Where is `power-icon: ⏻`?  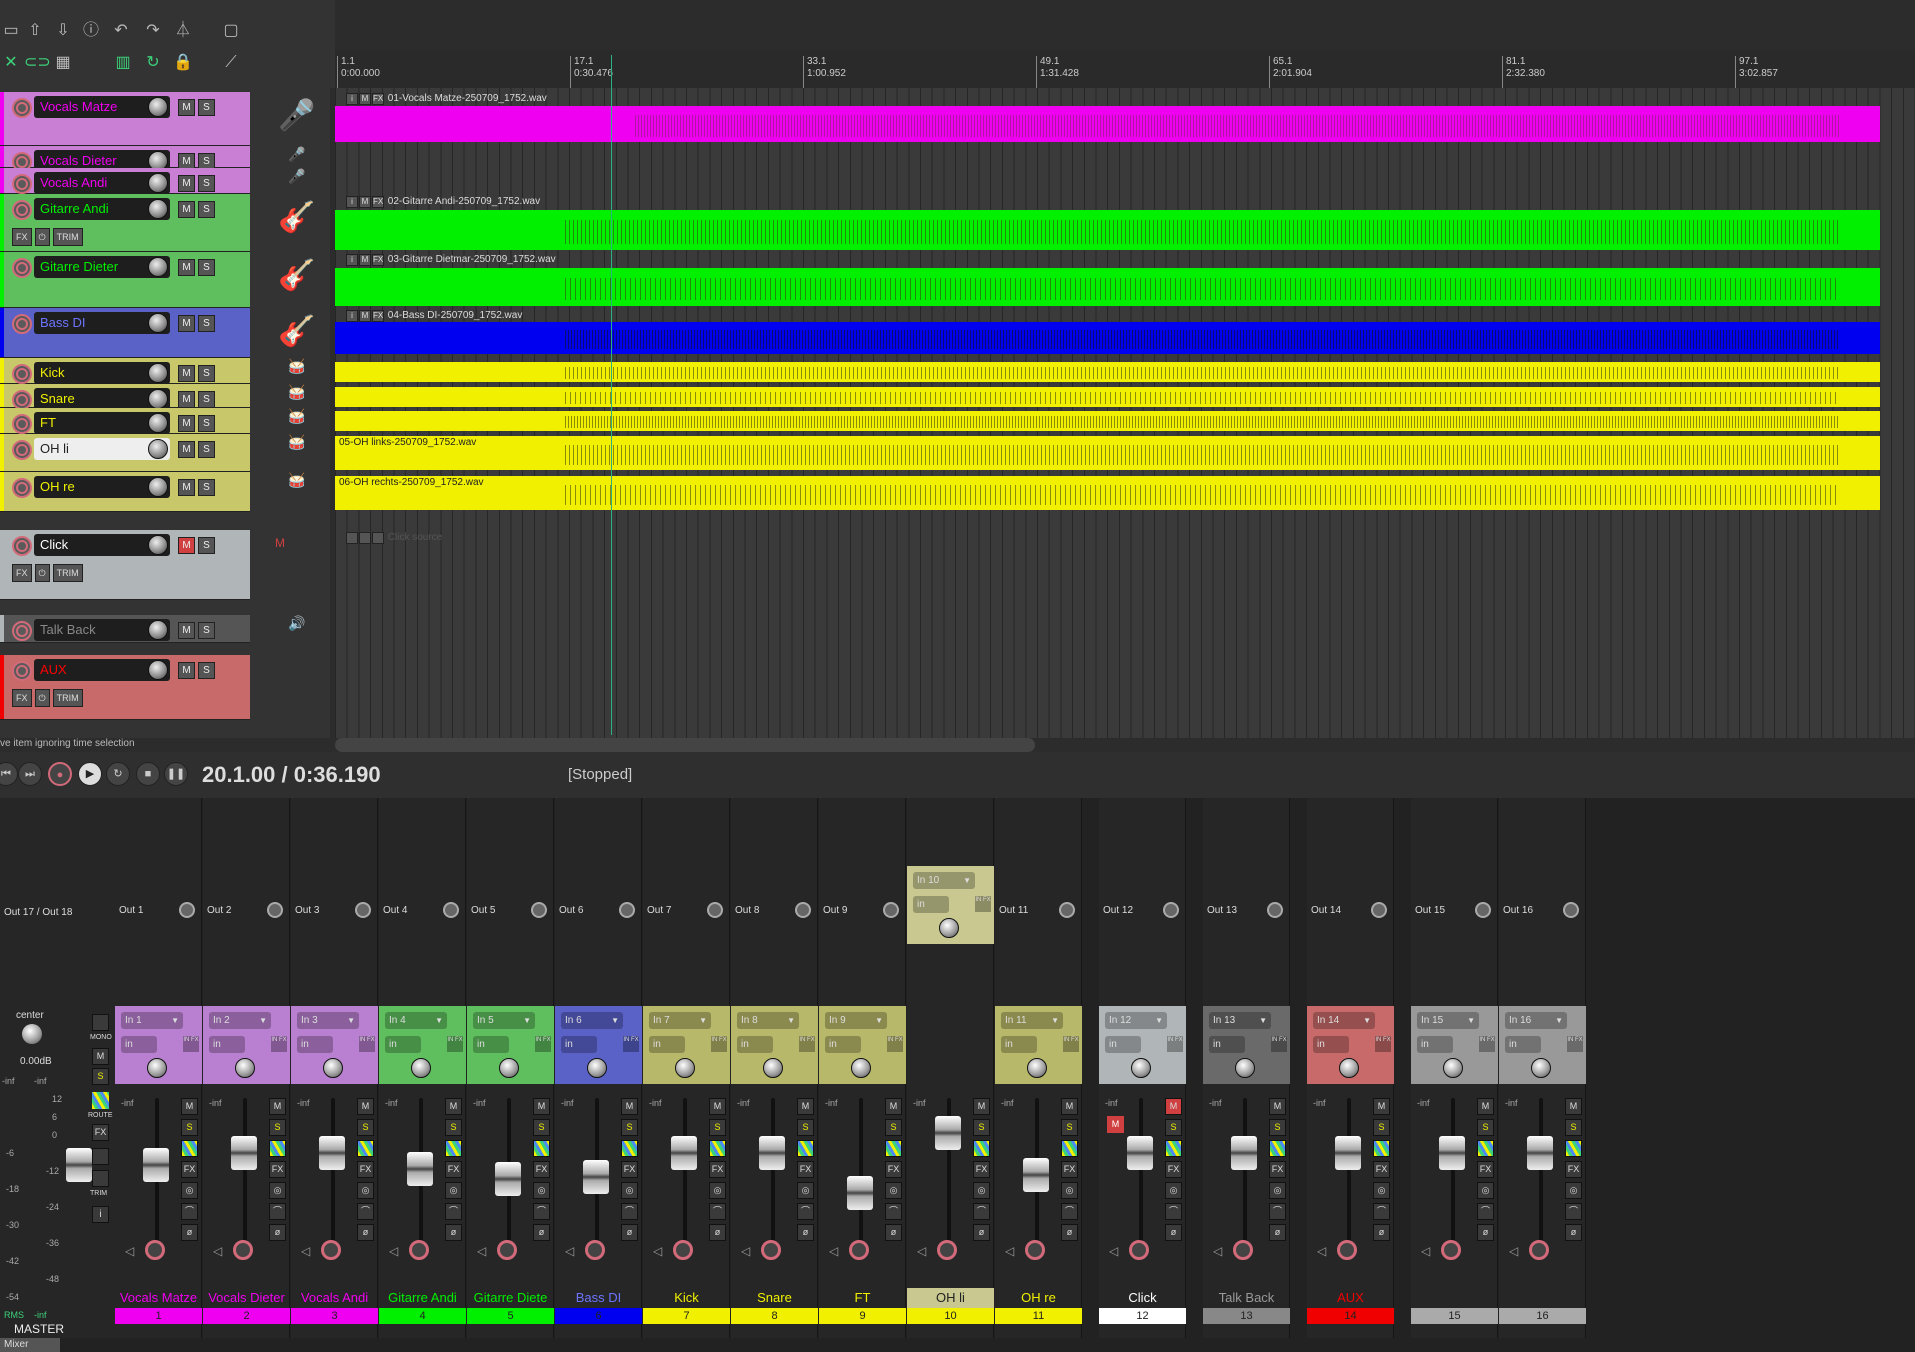 power-icon: ⏻ is located at coordinates (42, 237).